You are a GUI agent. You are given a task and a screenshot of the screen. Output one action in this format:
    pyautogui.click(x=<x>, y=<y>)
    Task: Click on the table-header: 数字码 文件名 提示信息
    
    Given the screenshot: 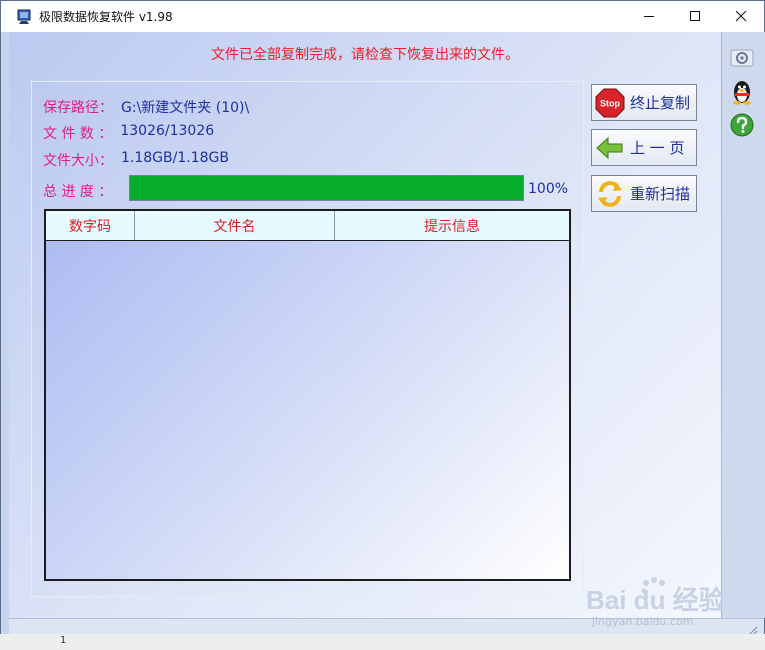 What is the action you would take?
    pyautogui.click(x=307, y=226)
    